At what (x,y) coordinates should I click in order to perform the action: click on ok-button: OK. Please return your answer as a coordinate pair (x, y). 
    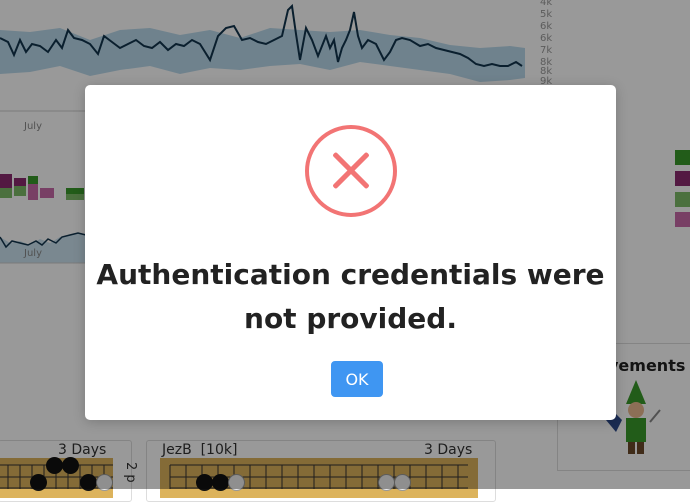
    Looking at the image, I should click on (357, 379).